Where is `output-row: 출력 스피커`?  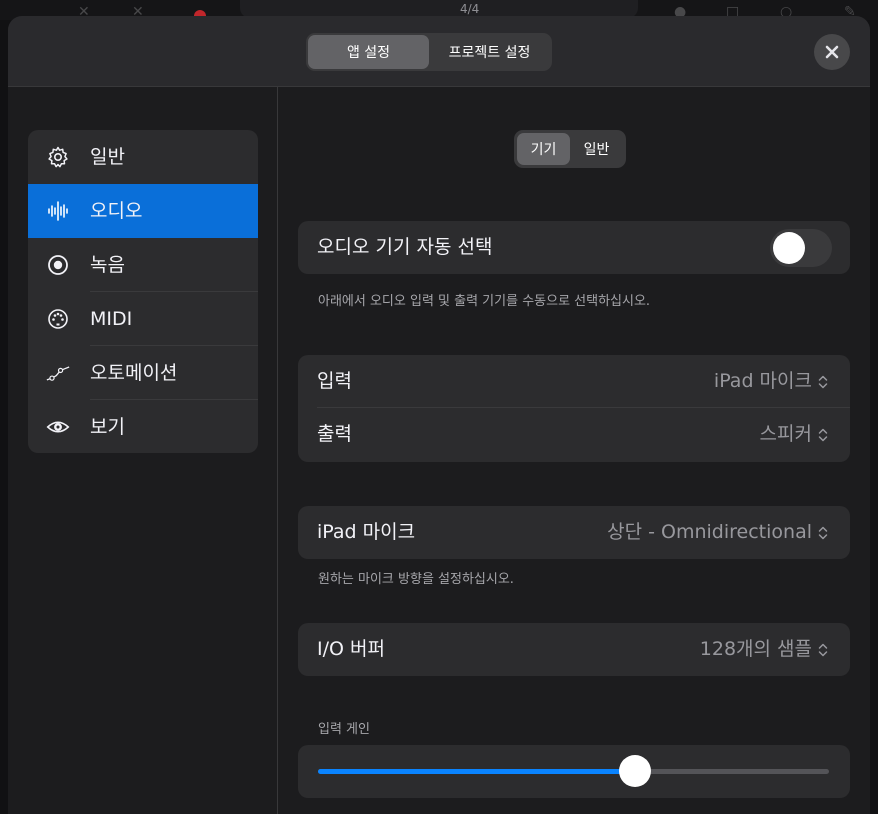 output-row: 출력 스피커 is located at coordinates (574, 434).